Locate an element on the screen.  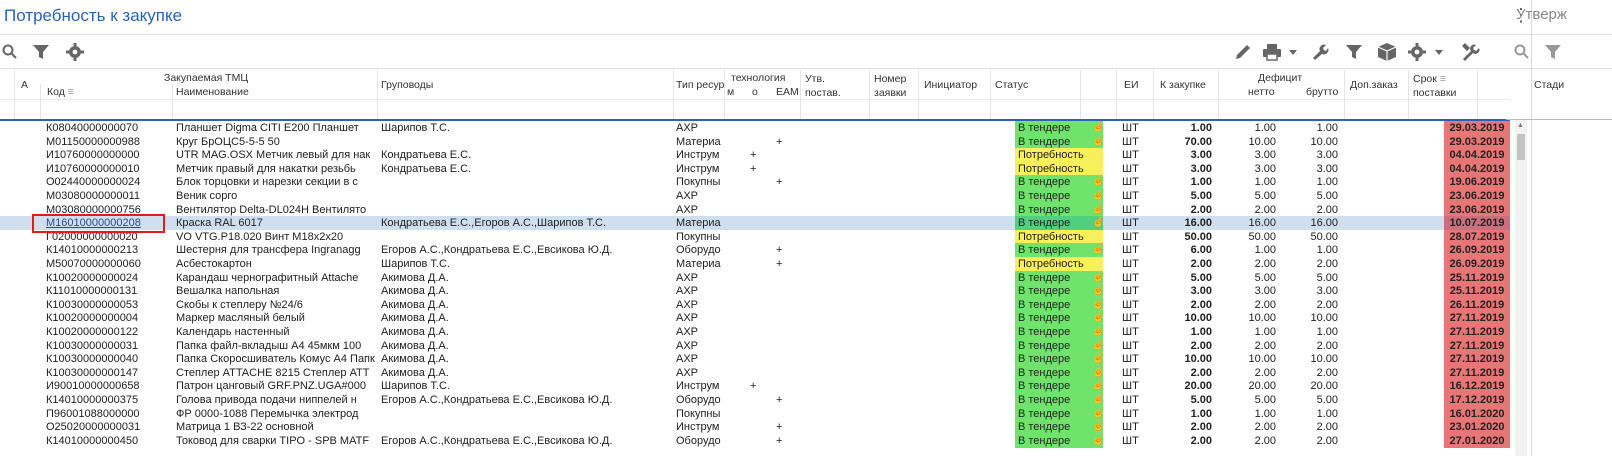
cell-tech-o is located at coordinates (759, 210).